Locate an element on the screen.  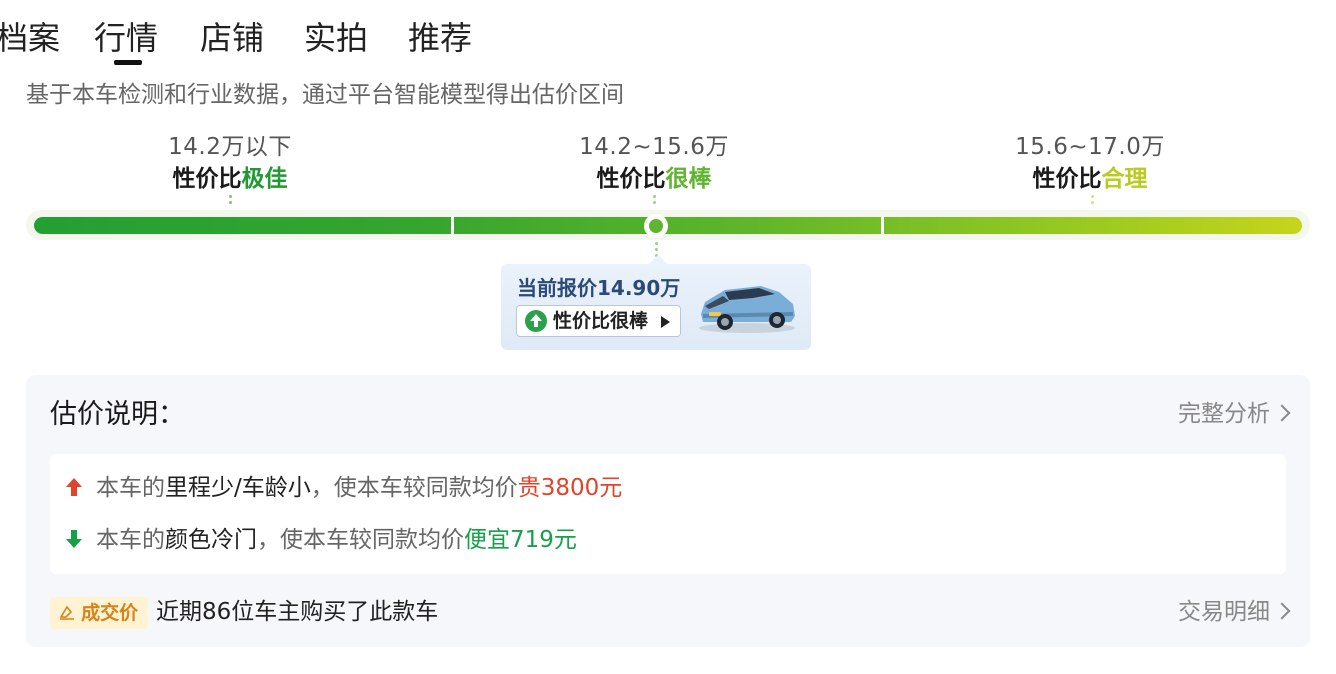
tab-store: 店铺 is located at coordinates (232, 38).